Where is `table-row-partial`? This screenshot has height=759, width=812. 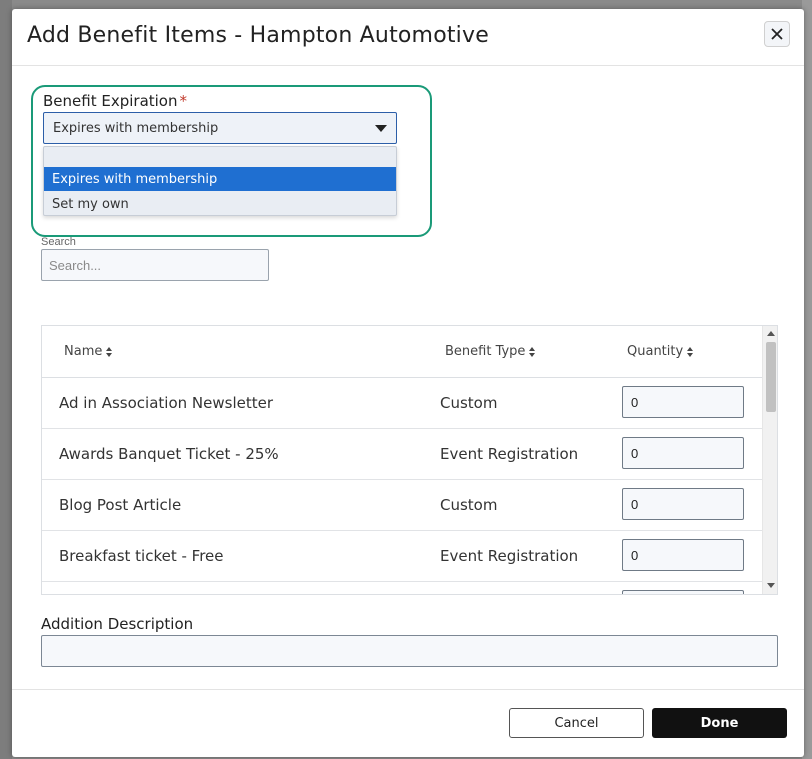 table-row-partial is located at coordinates (402, 588).